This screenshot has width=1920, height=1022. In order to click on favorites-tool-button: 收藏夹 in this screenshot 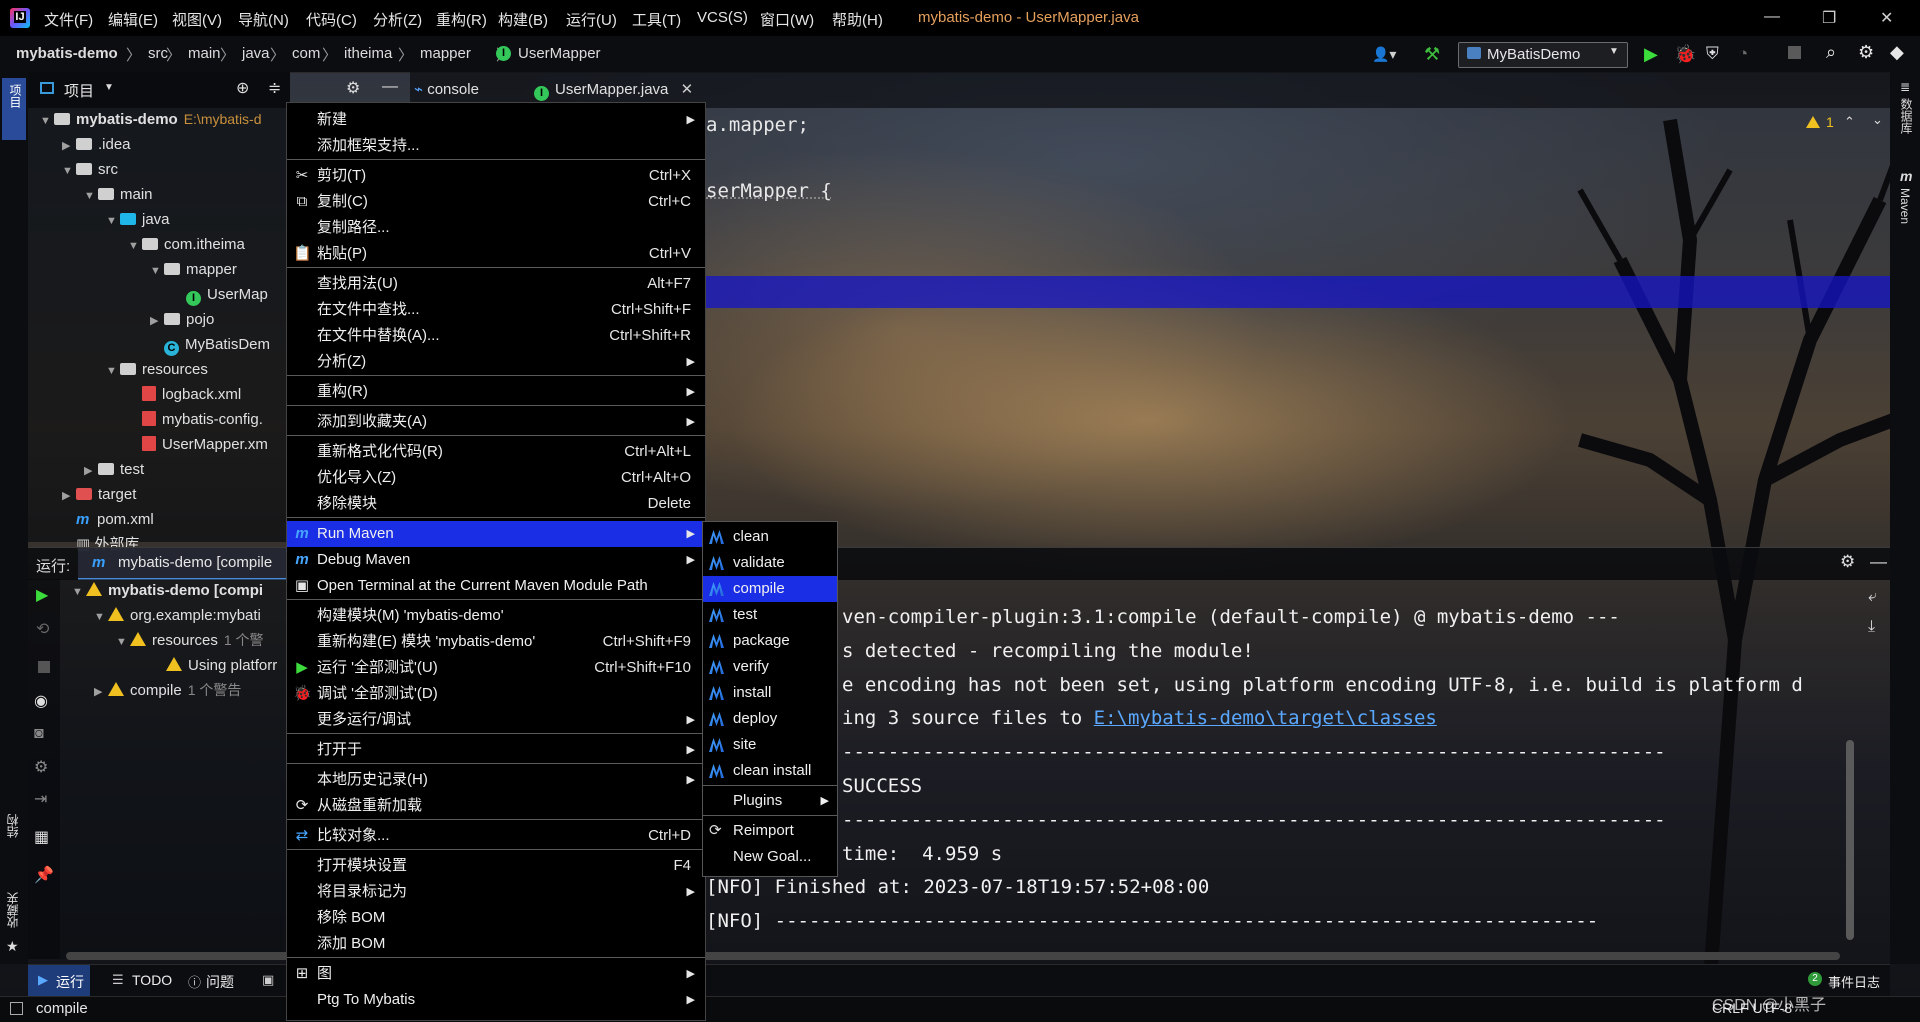, I will do `click(12, 910)`.